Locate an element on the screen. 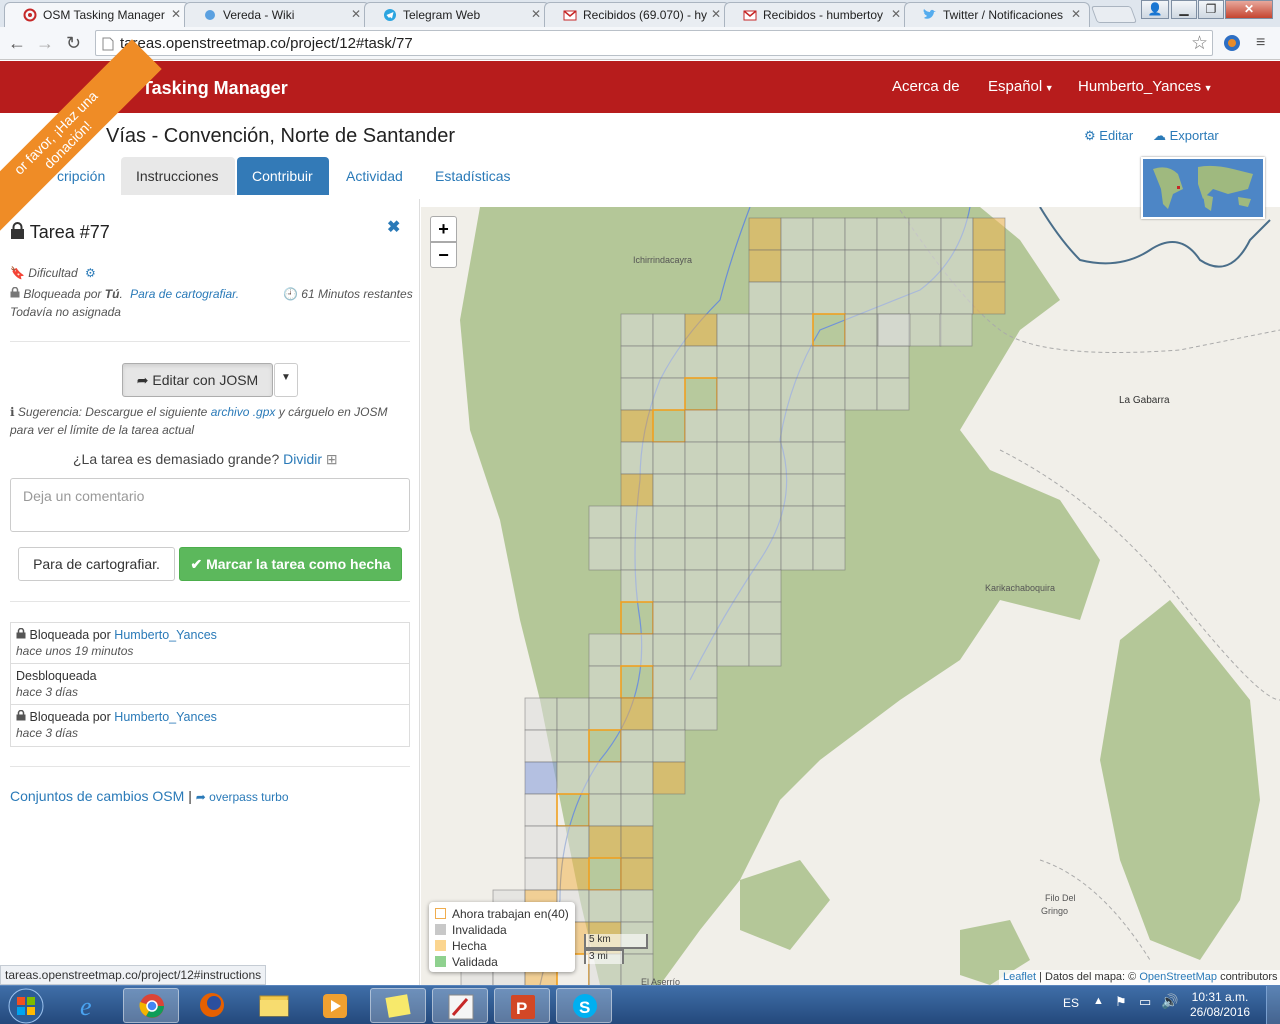  skype-icon: S is located at coordinates (584, 1005).